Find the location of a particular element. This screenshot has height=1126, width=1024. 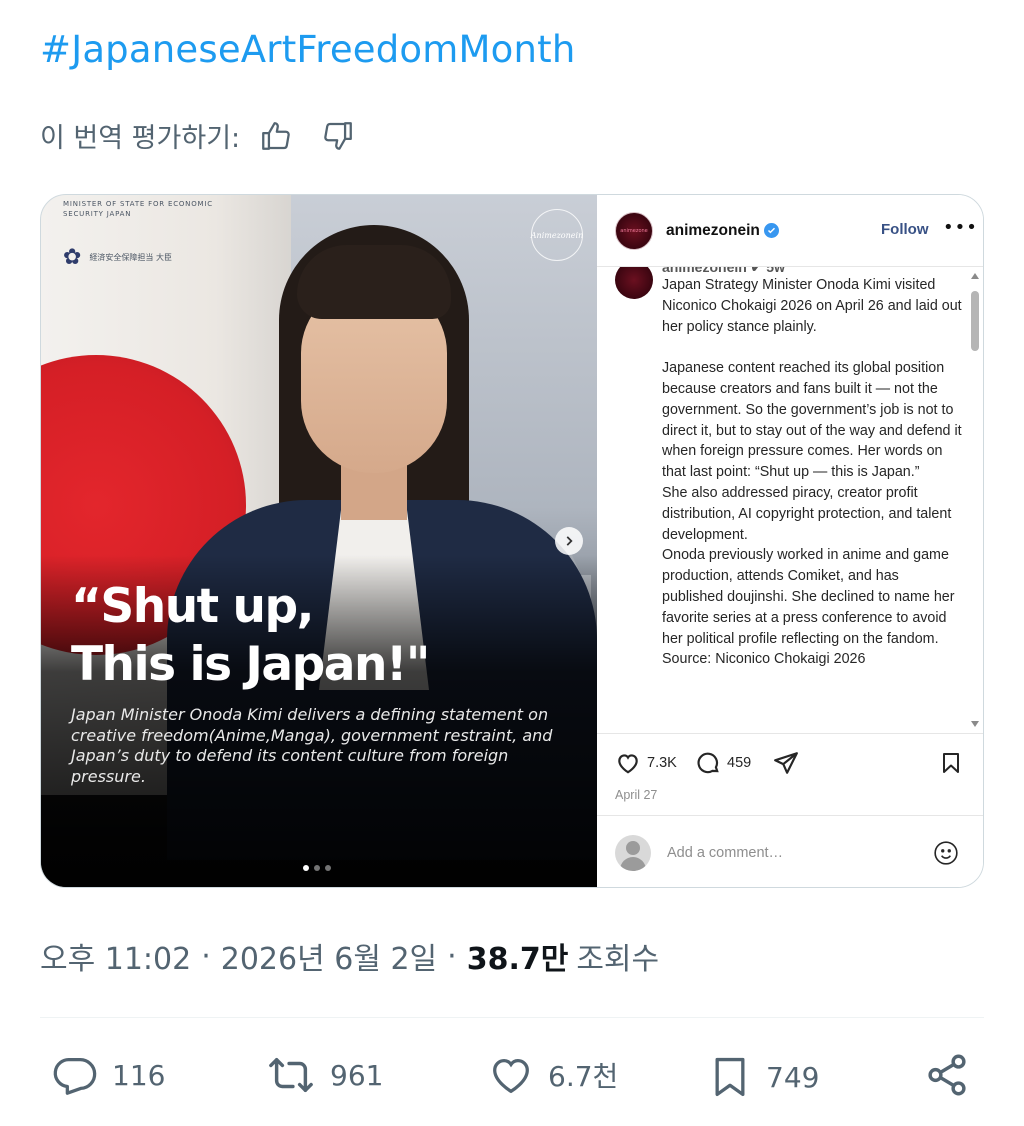

animezonein-watermark: Animezonein is located at coordinates (557, 235).